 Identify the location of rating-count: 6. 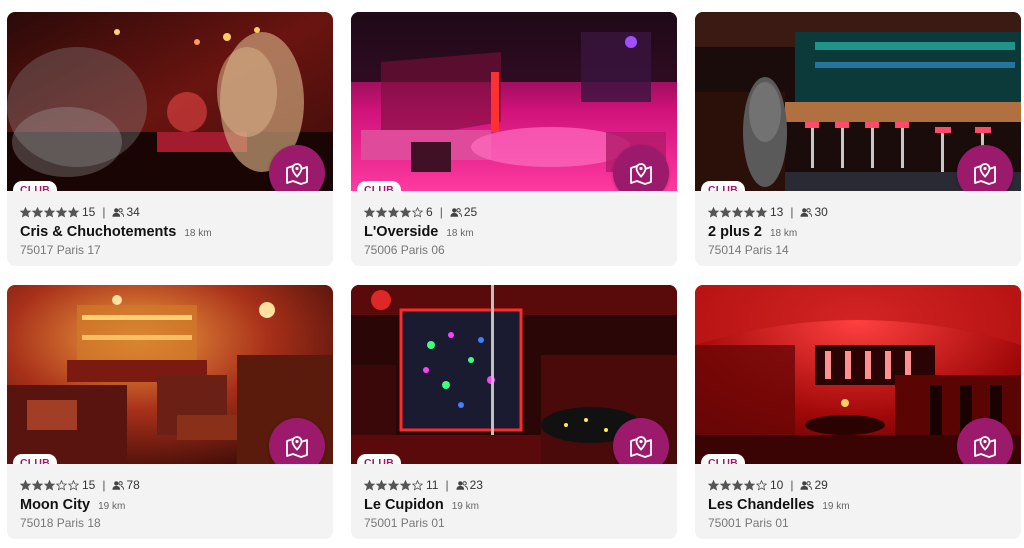
(429, 212).